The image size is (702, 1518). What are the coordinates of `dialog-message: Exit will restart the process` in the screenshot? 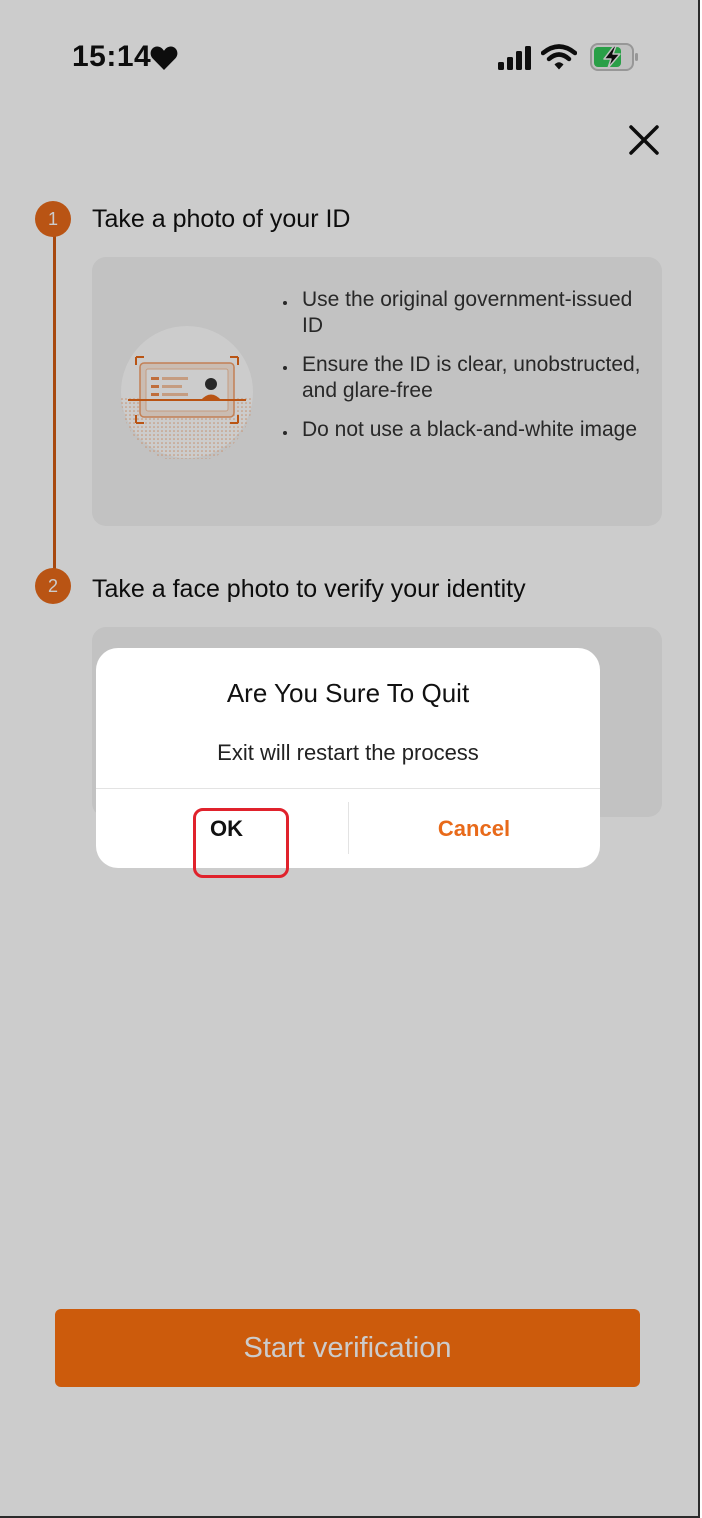 It's located at (348, 752).